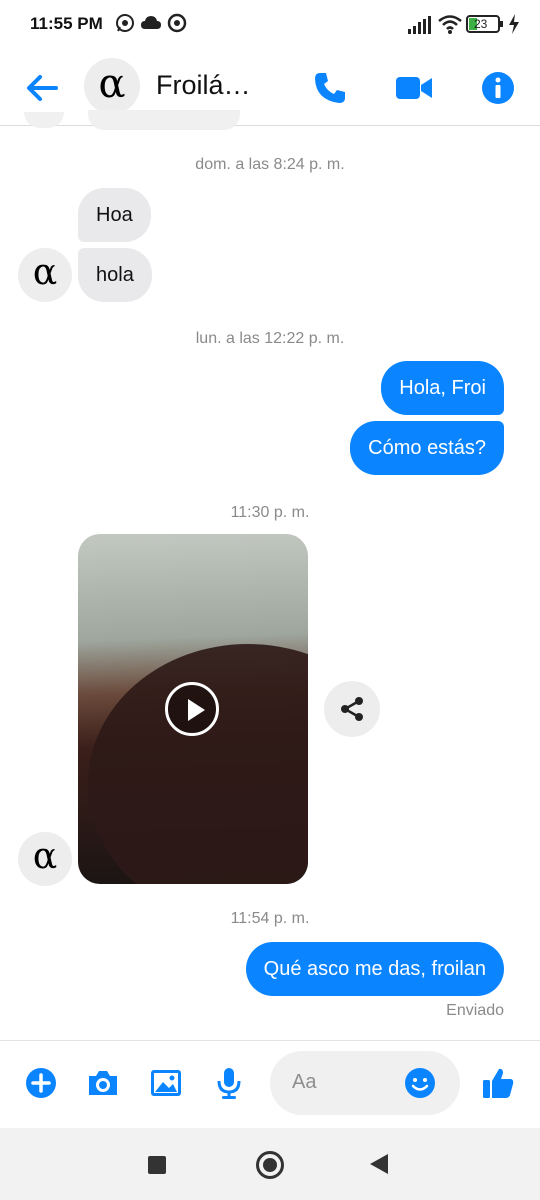 This screenshot has width=540, height=1200. I want to click on outgoing-message: Cómo estás?, so click(427, 448).